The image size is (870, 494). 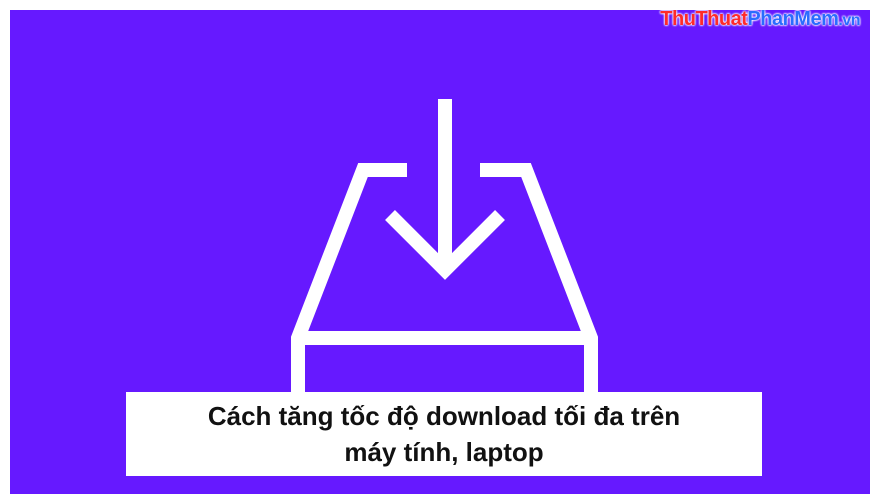 What do you see at coordinates (721, 19) in the screenshot?
I see `logo-part-thuat: Thuat` at bounding box center [721, 19].